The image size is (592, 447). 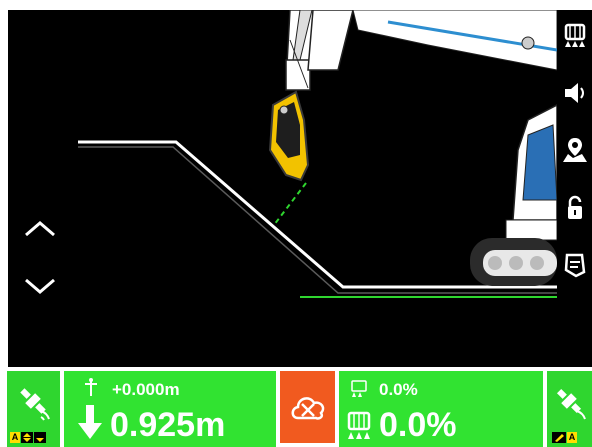 What do you see at coordinates (398, 389) in the screenshot?
I see `target-slope-value: 0.0%` at bounding box center [398, 389].